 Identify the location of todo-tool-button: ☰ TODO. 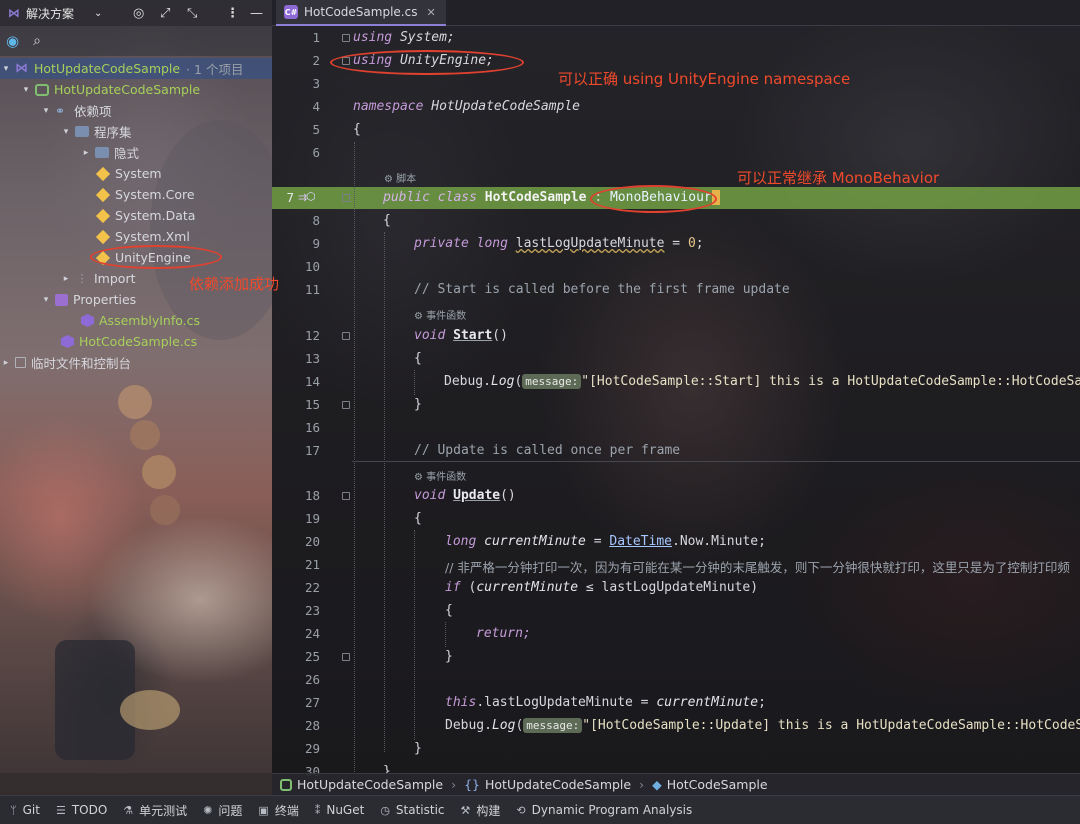
(81, 810).